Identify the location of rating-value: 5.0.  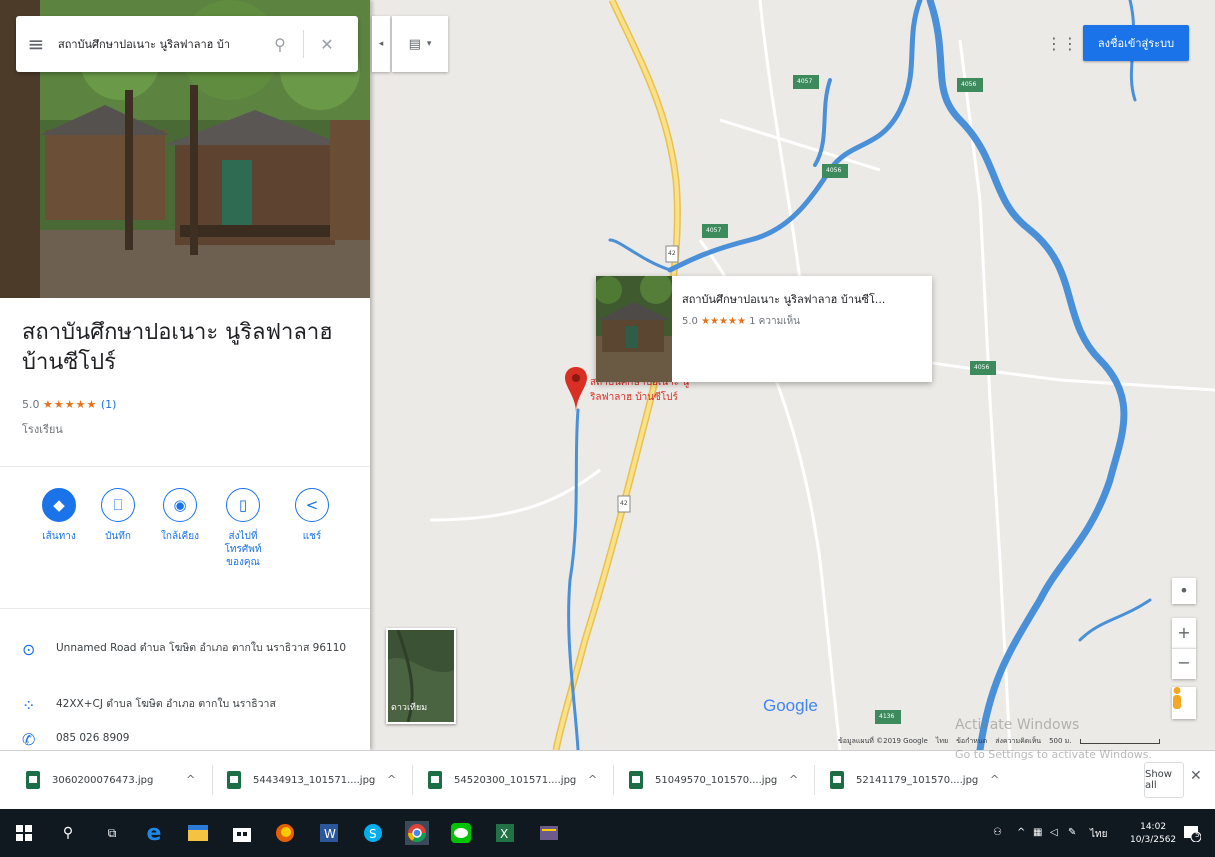
(31, 404).